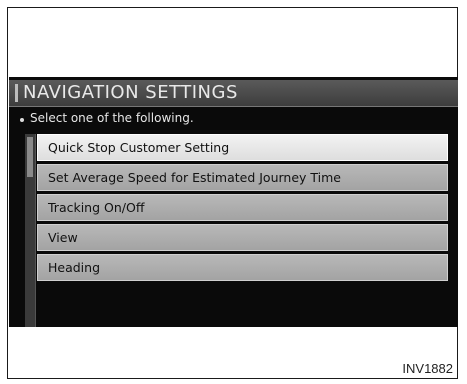  I want to click on menu-item-quick-stop-customer-setting: Quick Stop Customer Setting, so click(242, 147).